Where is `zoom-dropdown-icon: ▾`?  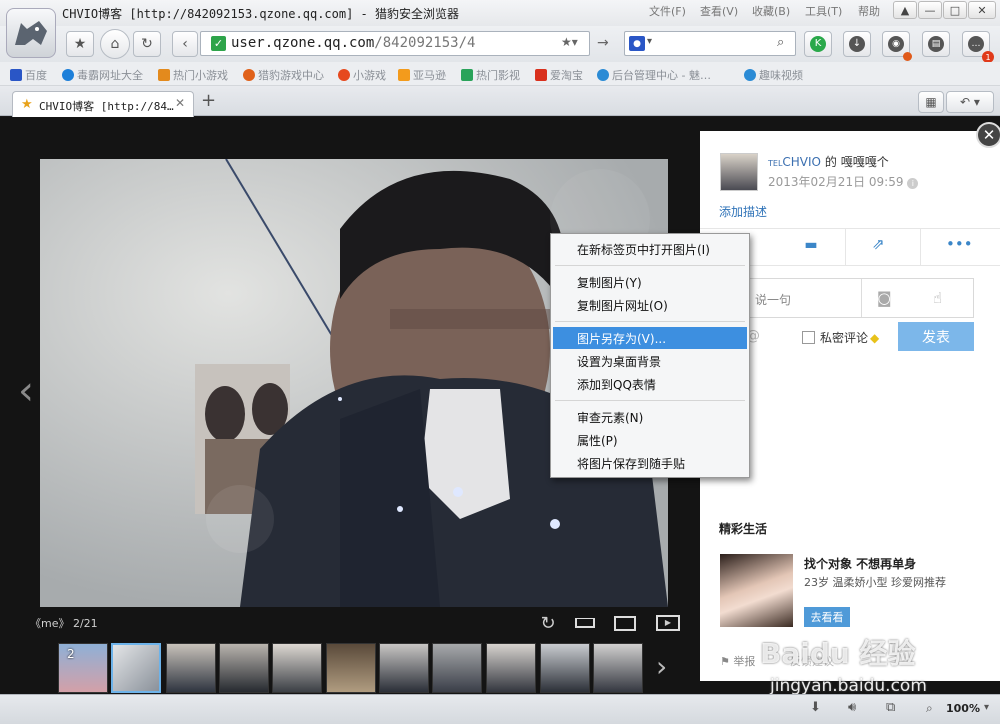 zoom-dropdown-icon: ▾ is located at coordinates (986, 707).